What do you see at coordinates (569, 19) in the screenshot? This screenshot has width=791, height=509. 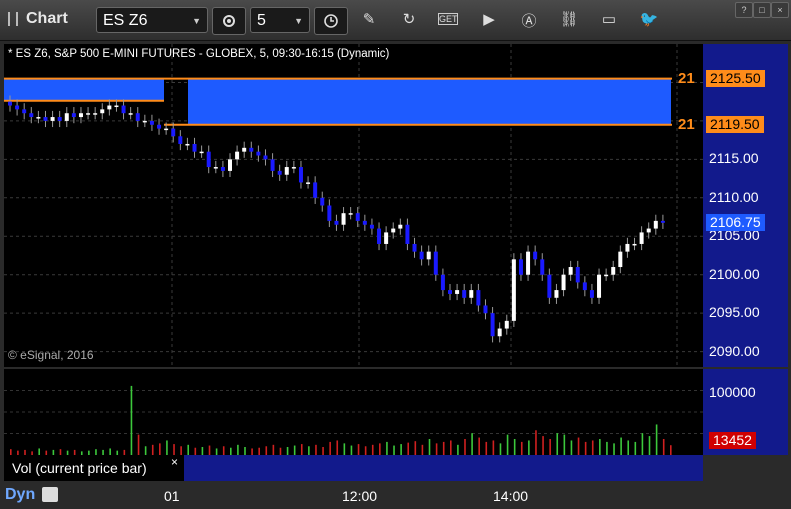 I see `link-icon: ⛓` at bounding box center [569, 19].